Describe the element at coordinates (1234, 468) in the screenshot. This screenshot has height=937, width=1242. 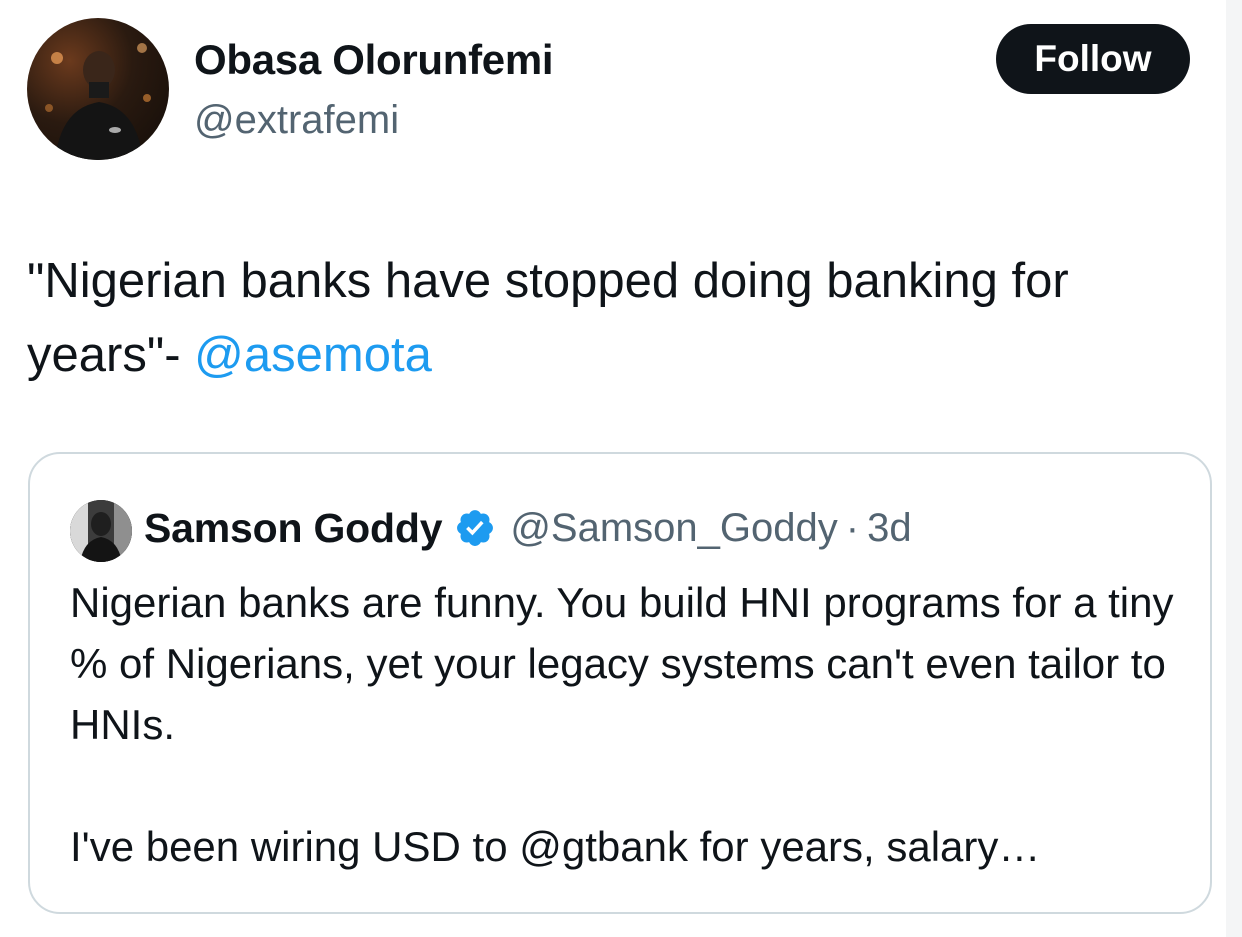
I see `scrollbar-track` at that location.